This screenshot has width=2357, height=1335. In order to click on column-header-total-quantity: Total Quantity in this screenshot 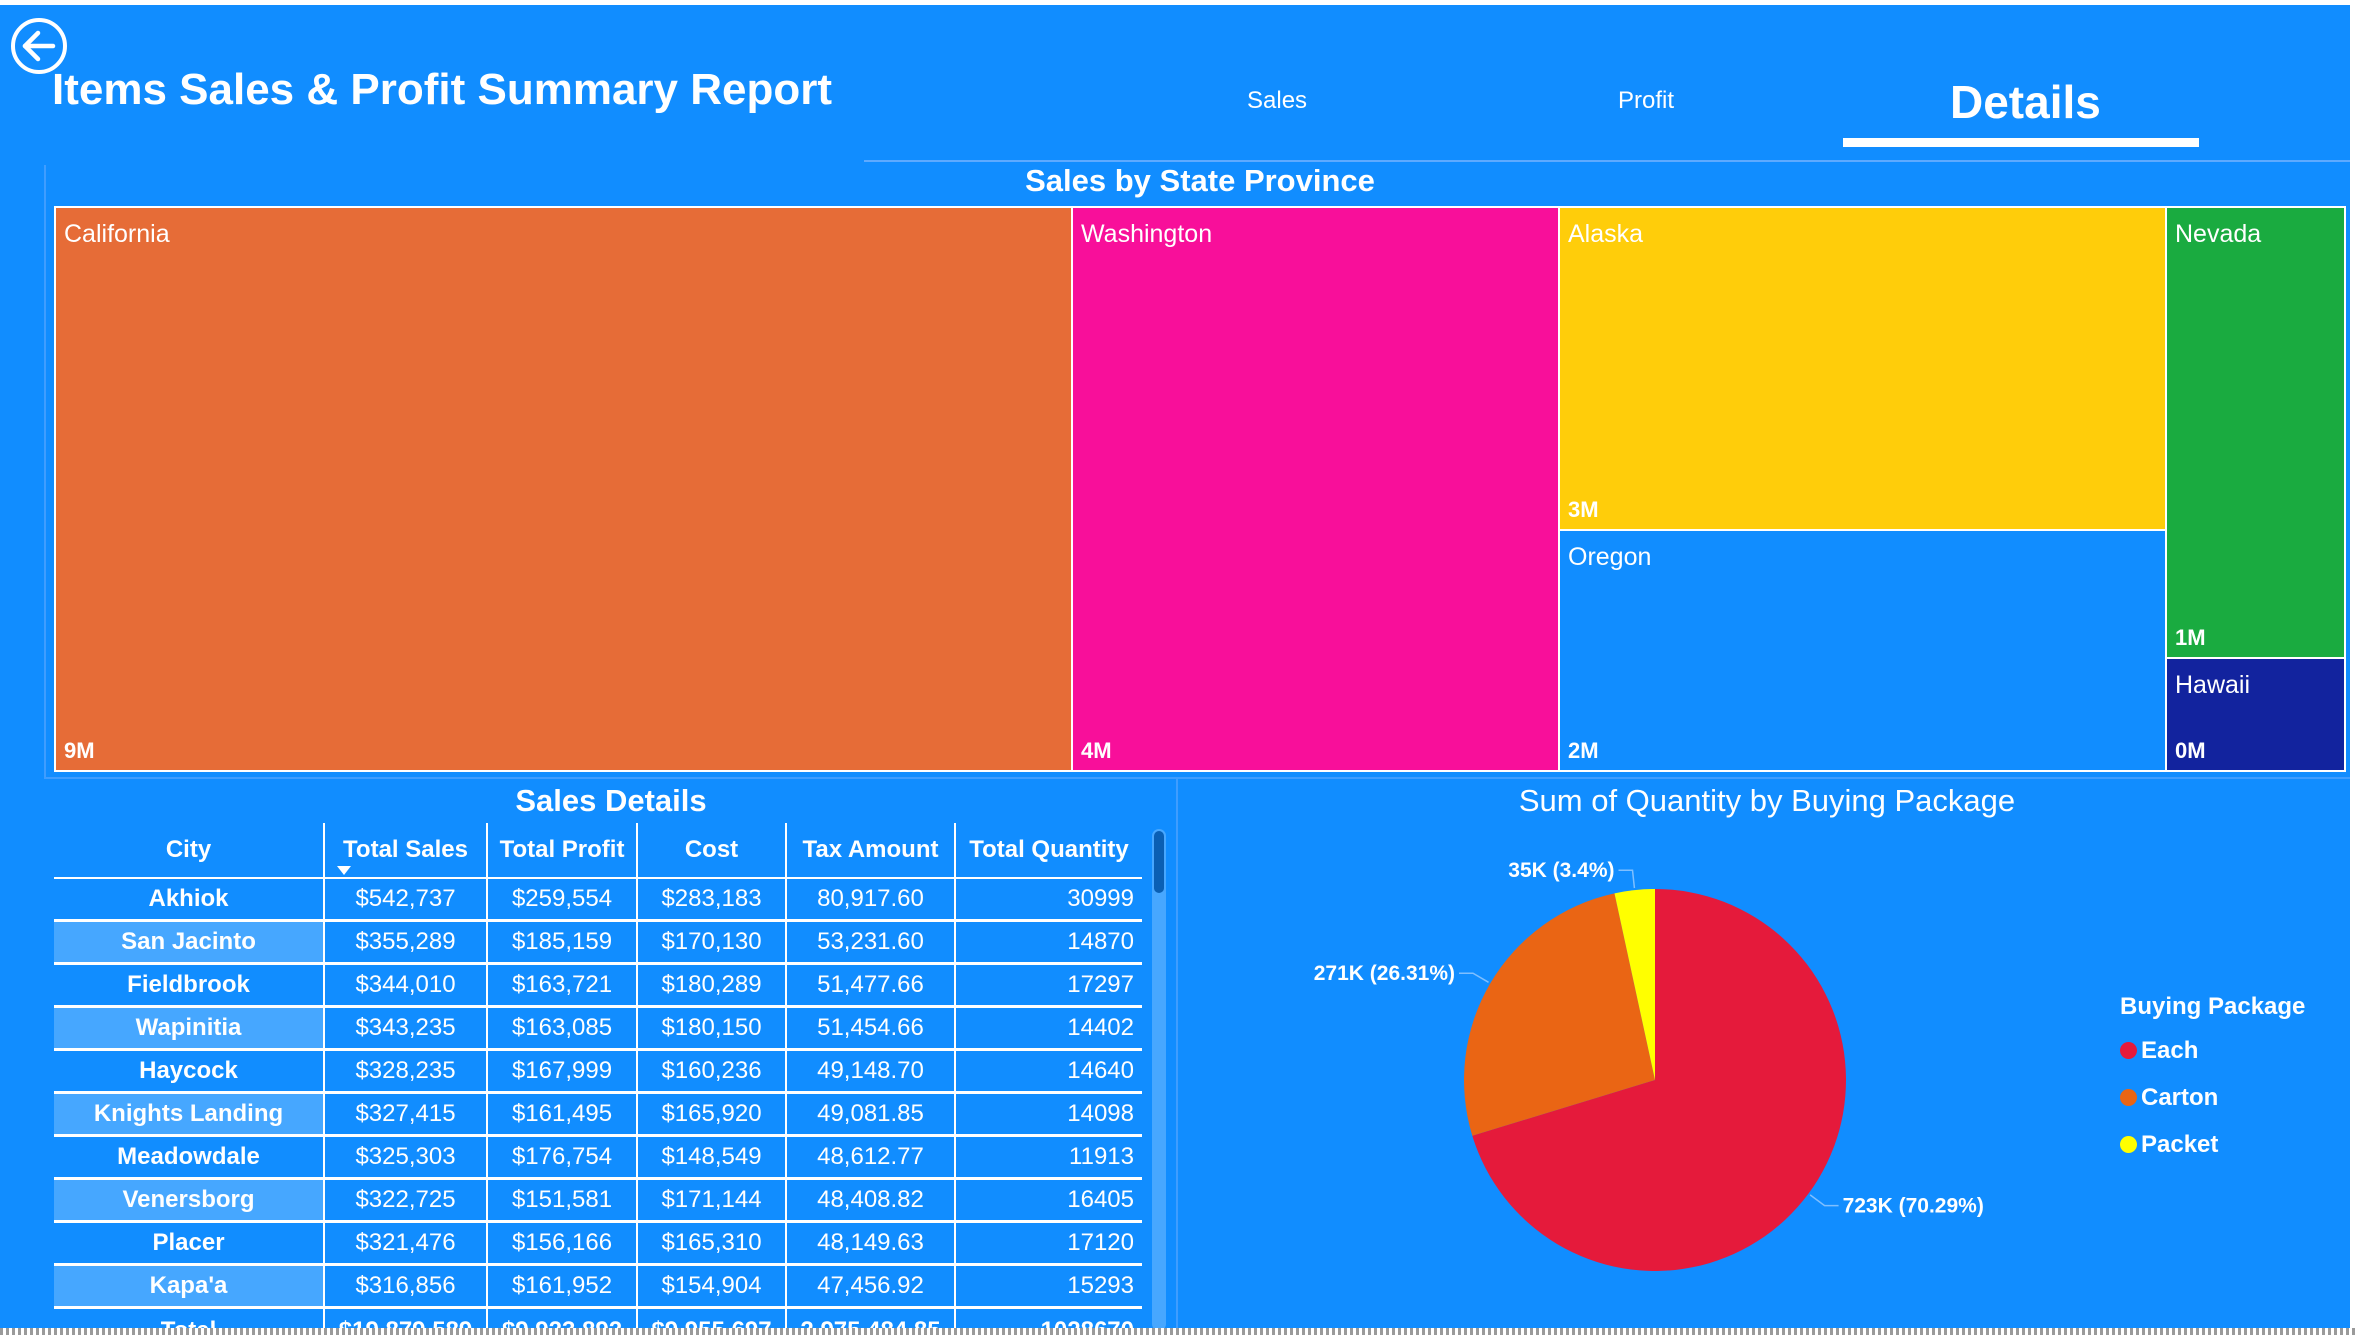, I will do `click(1048, 851)`.